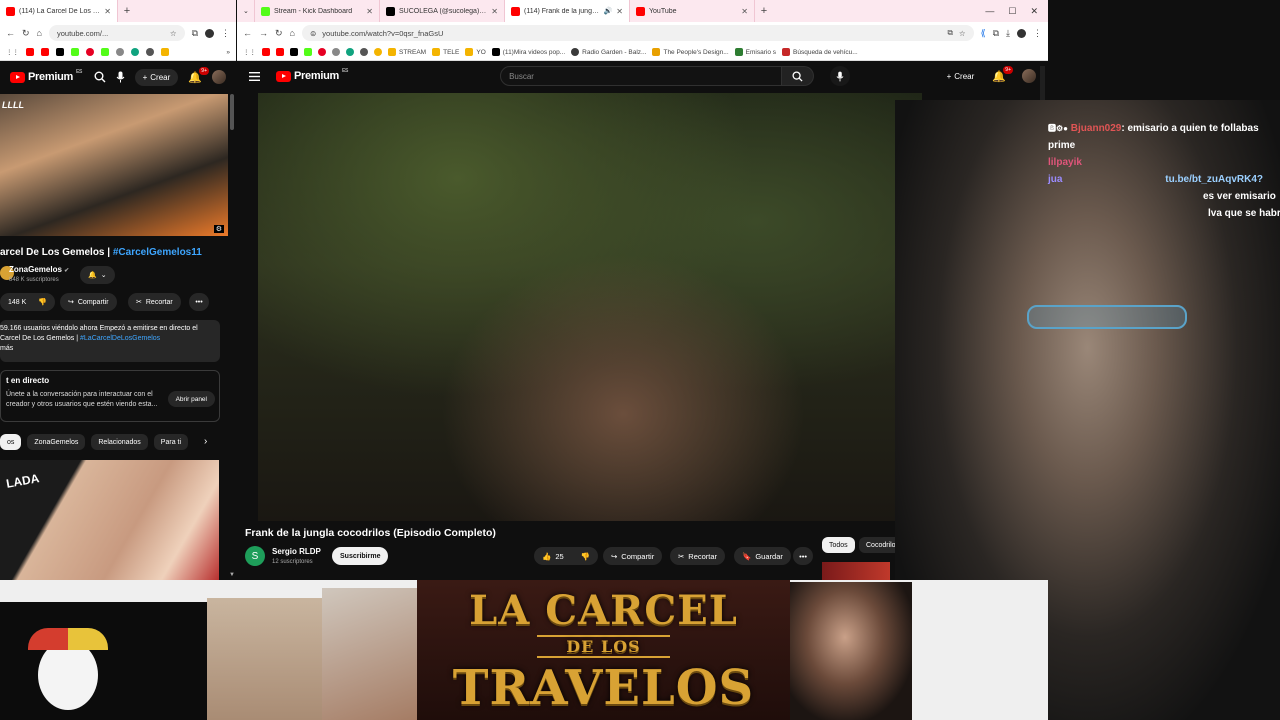 This screenshot has width=1280, height=720. Describe the element at coordinates (803, 556) in the screenshot. I see `more-actions-button: •••` at that location.